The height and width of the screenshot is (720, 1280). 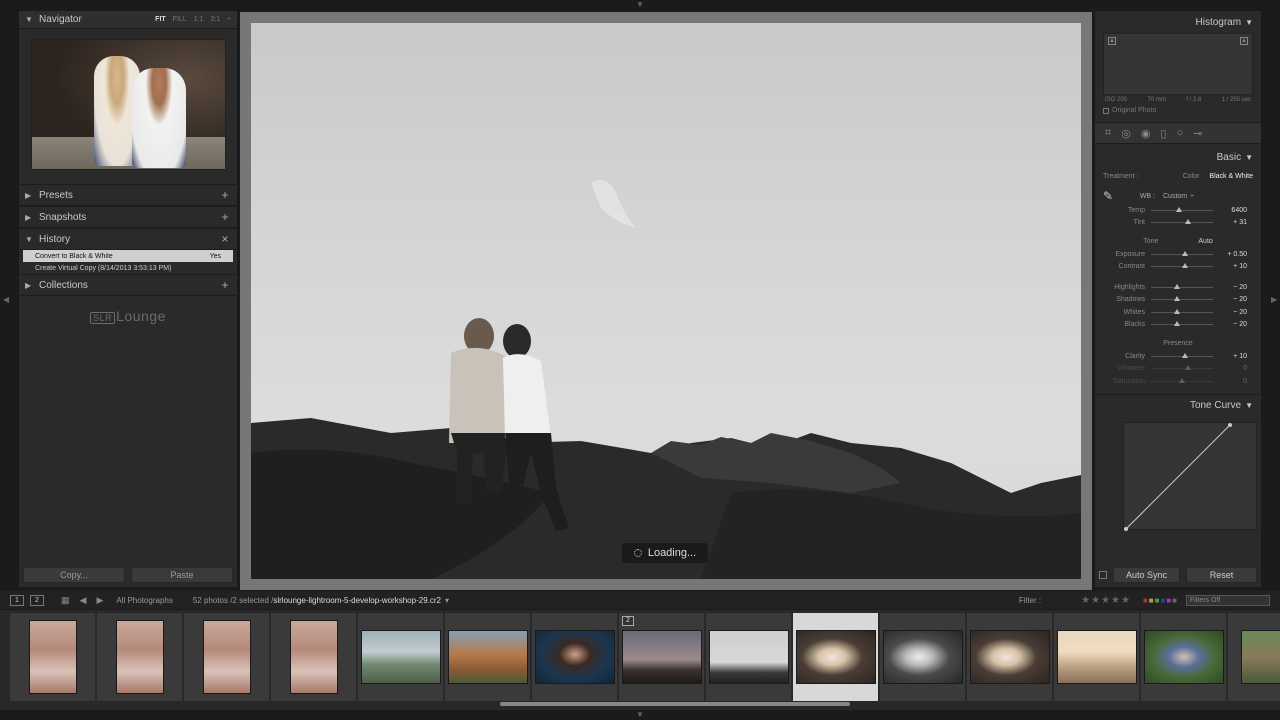 What do you see at coordinates (17, 600) in the screenshot?
I see `primary-window-button: 1` at bounding box center [17, 600].